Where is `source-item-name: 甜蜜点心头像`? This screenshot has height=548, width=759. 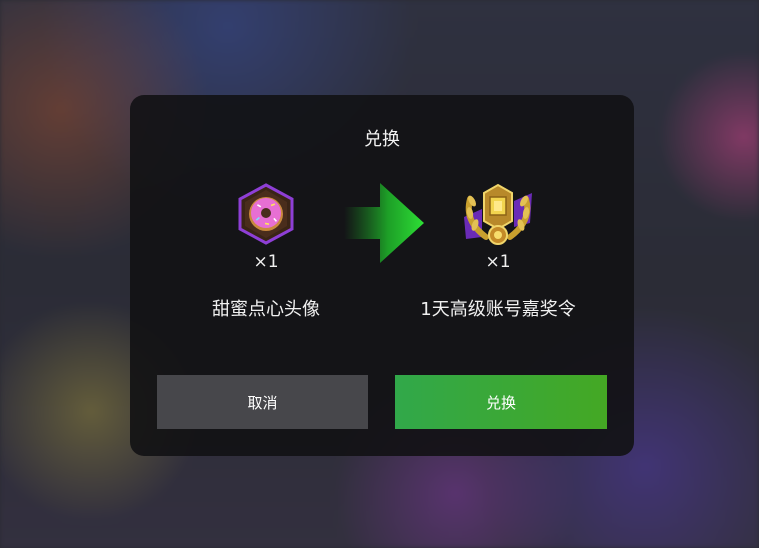 source-item-name: 甜蜜点心头像 is located at coordinates (266, 309).